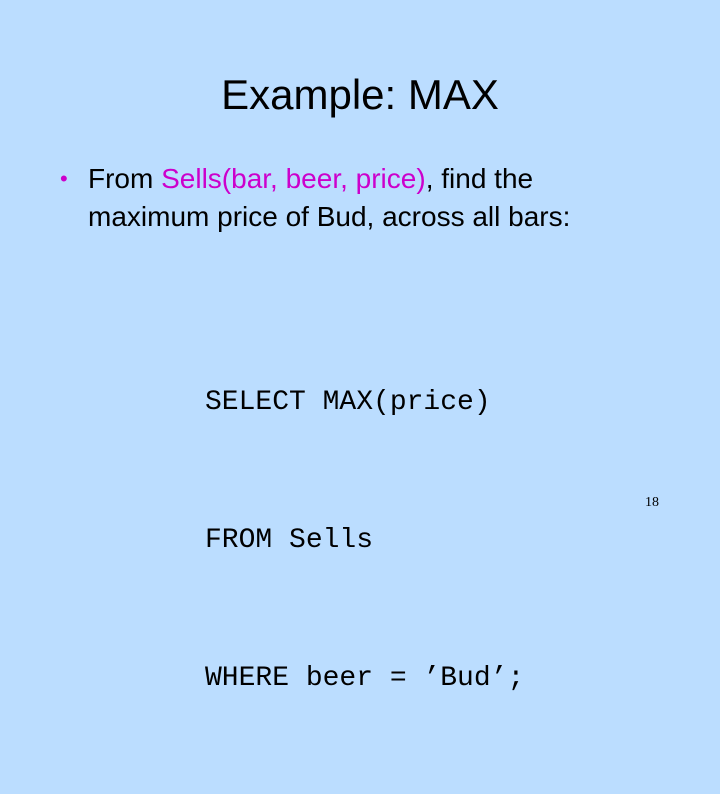 Image resolution: width=720 pixels, height=794 pixels. I want to click on code-line-from: FROM Sells, so click(289, 540).